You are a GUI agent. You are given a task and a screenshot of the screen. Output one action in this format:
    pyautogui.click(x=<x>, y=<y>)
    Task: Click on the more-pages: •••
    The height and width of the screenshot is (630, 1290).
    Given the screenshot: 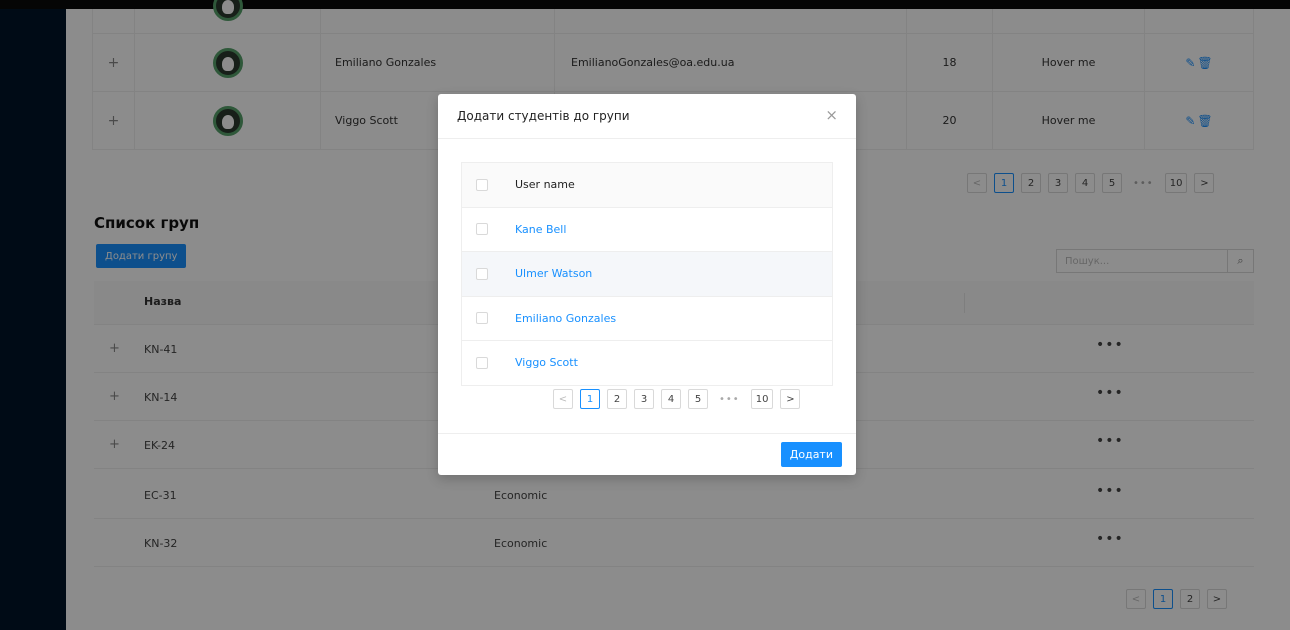 What is the action you would take?
    pyautogui.click(x=729, y=399)
    